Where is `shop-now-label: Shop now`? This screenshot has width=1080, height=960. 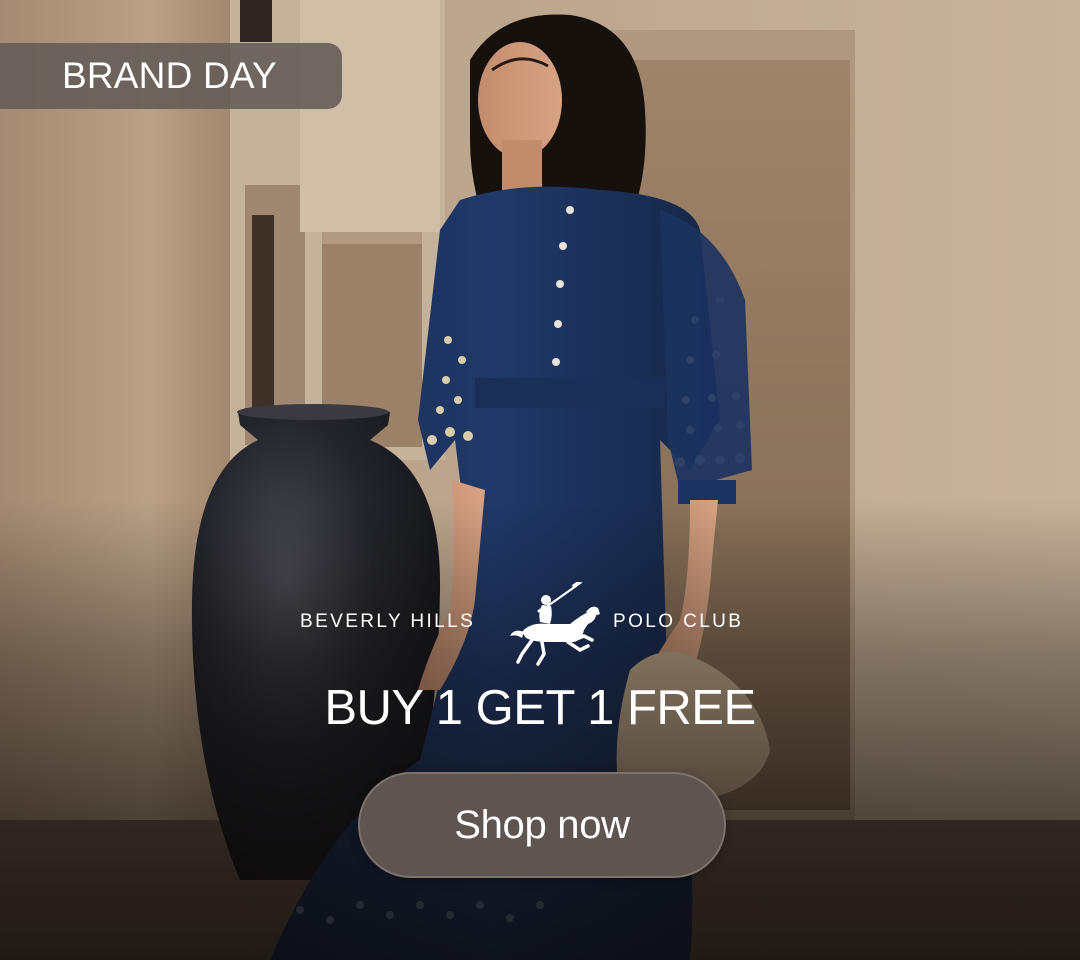 shop-now-label: Shop now is located at coordinates (542, 824).